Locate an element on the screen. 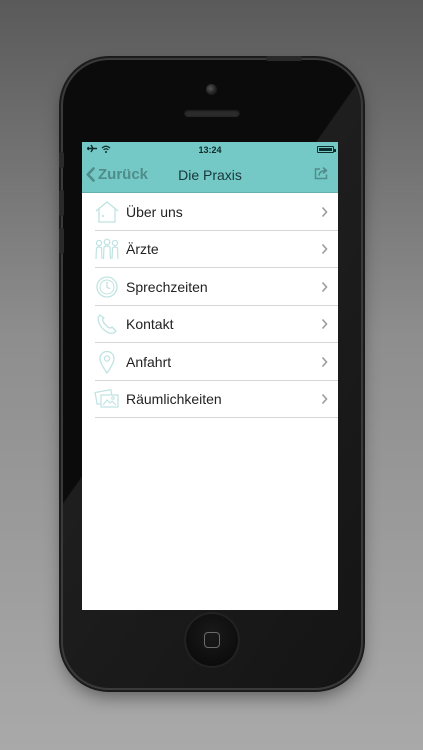 This screenshot has height=750, width=423. list-item-label: Über uns is located at coordinates (154, 211).